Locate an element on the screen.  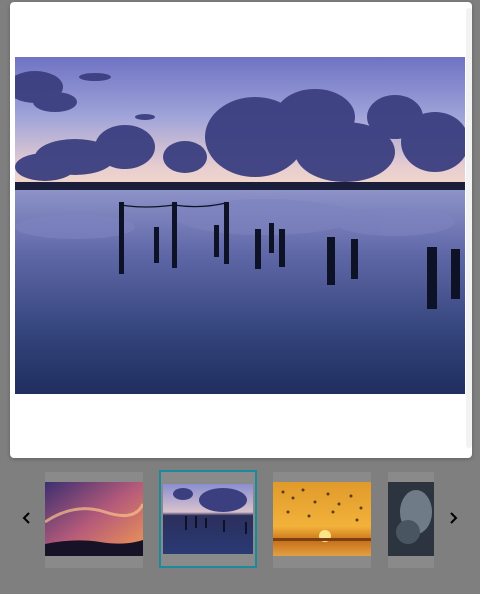
chevron-left-icon is located at coordinates (27, 518).